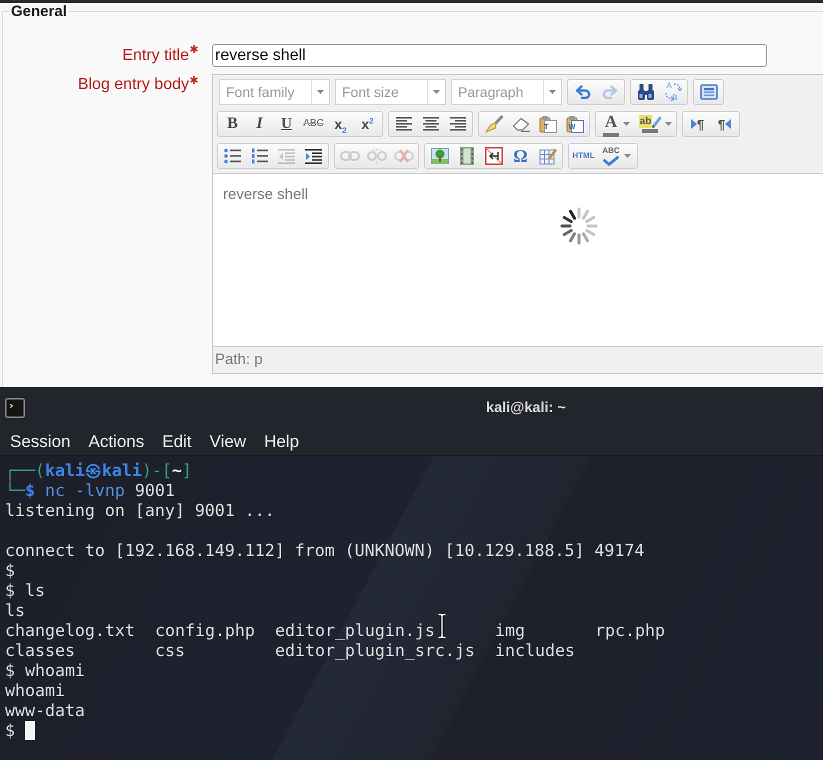 Image resolution: width=823 pixels, height=760 pixels. I want to click on output-line: www-data, so click(45, 711).